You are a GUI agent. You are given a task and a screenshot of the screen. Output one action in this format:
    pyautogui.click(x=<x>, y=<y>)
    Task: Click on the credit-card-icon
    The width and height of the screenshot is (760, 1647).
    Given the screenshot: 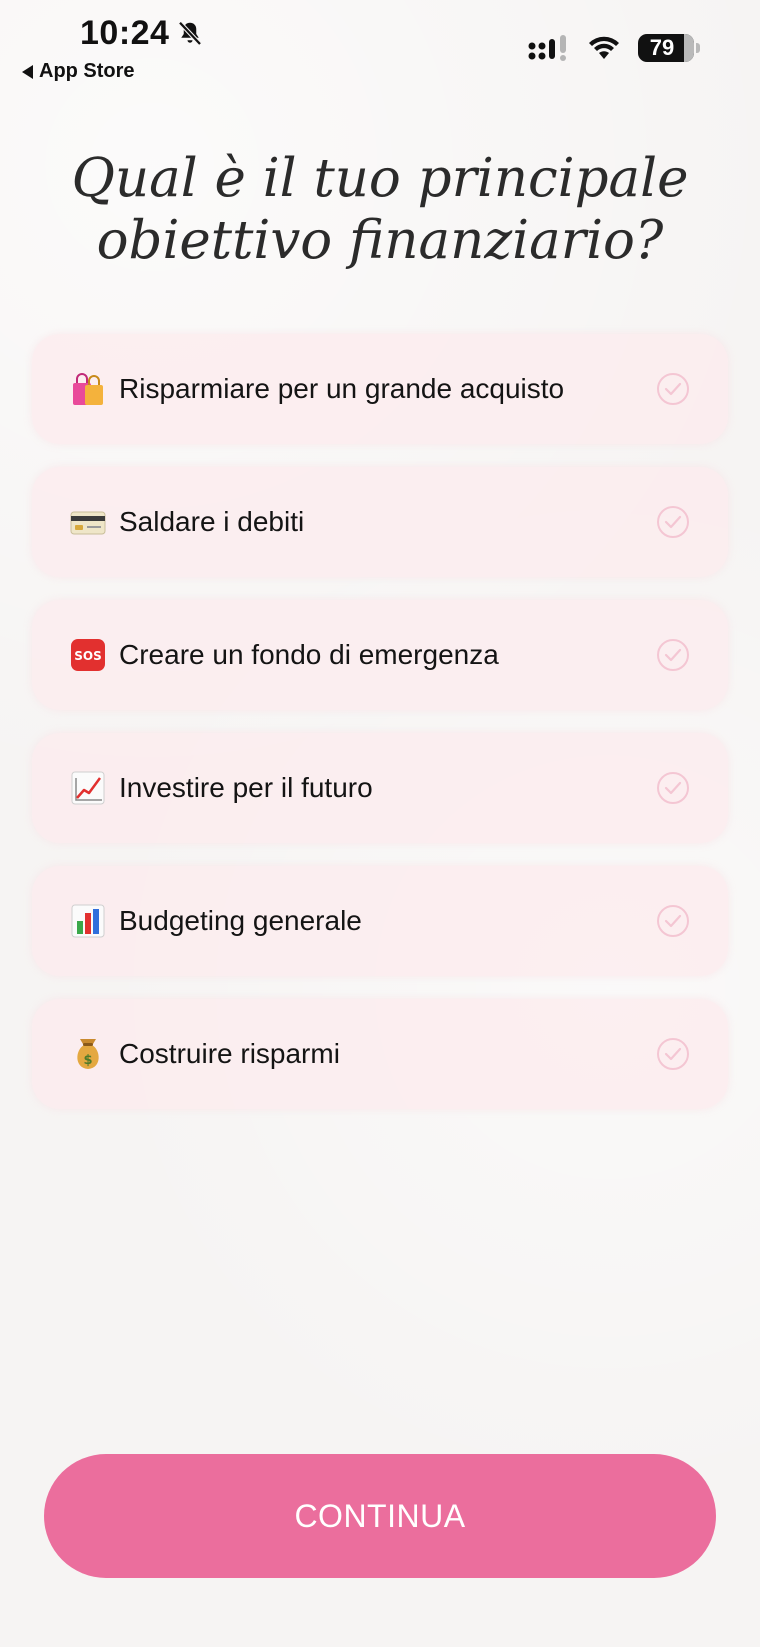 What is the action you would take?
    pyautogui.click(x=88, y=523)
    